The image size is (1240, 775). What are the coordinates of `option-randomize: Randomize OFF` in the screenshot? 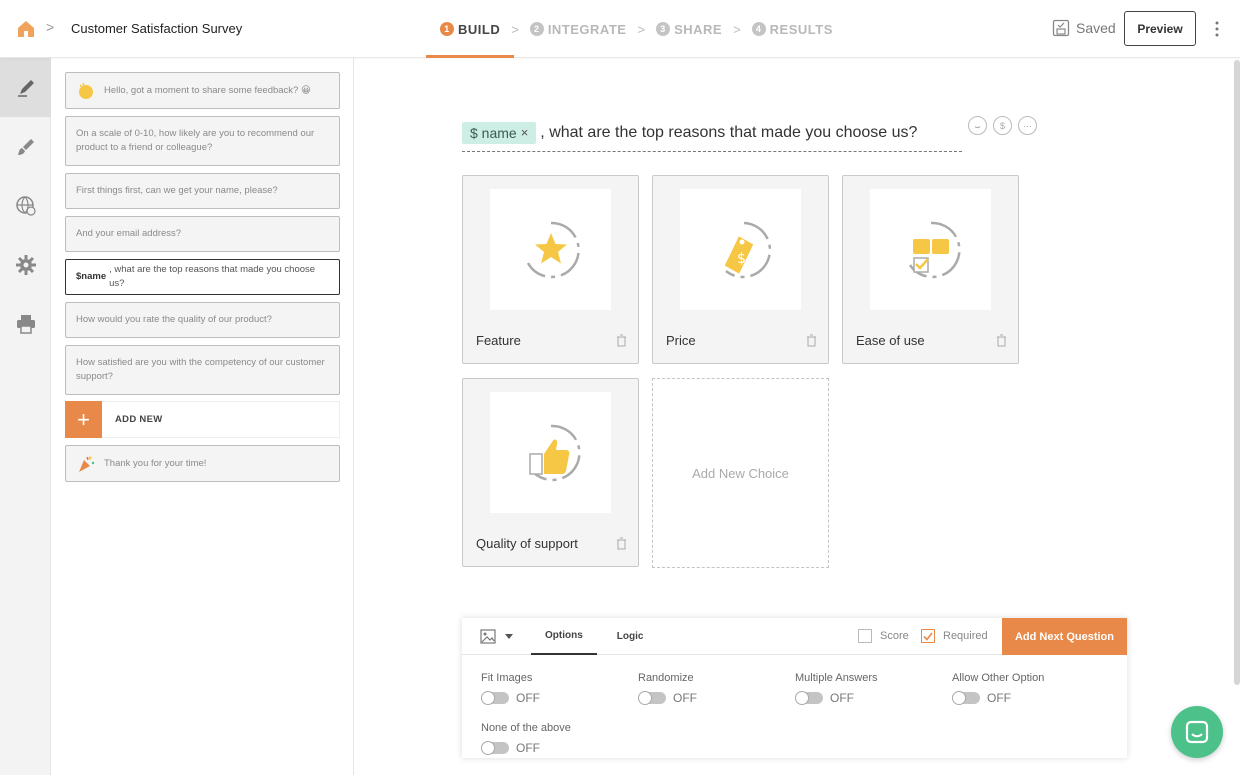 It's located at (667, 688).